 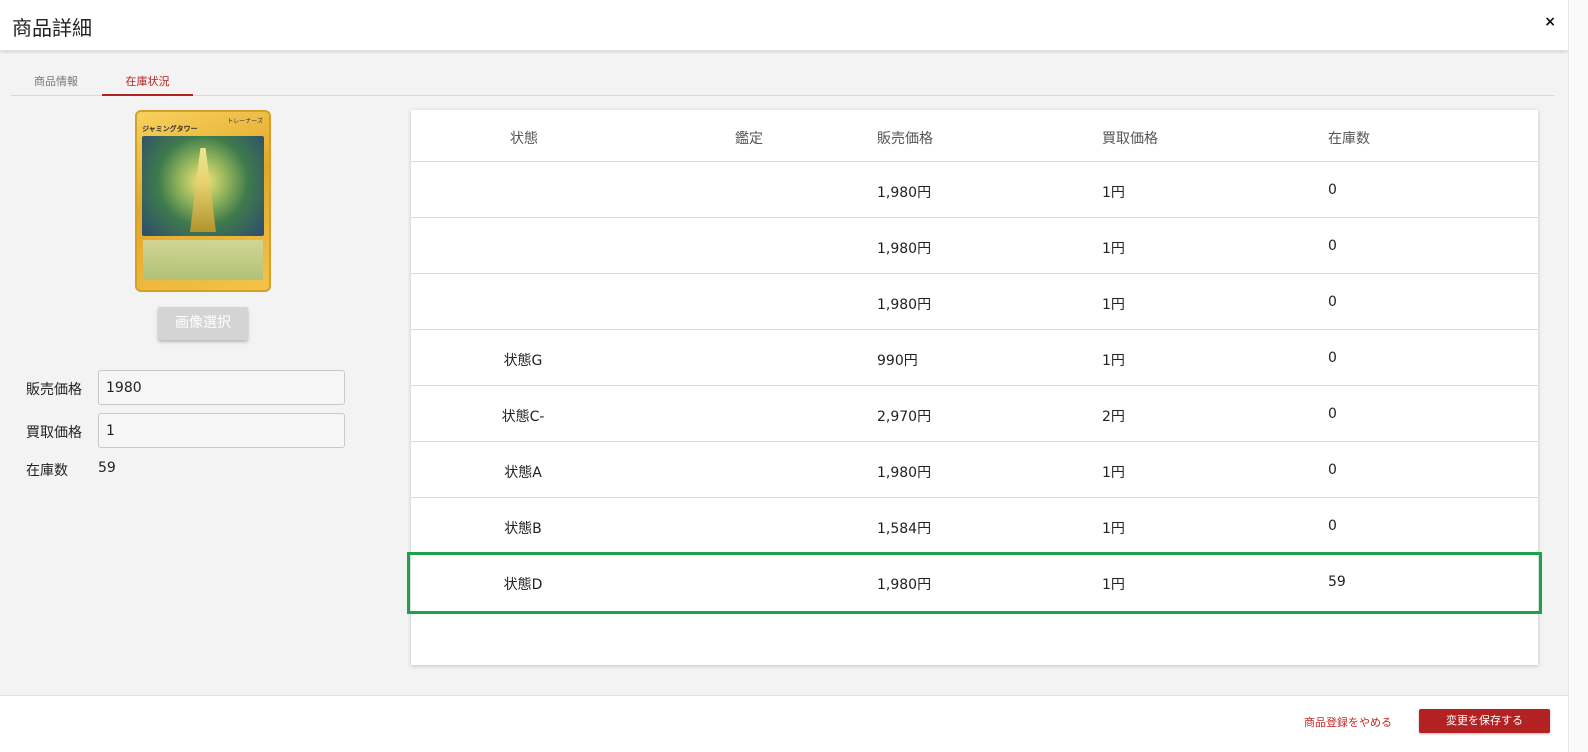 I want to click on card-type-label: トレーナーズ, so click(x=245, y=121).